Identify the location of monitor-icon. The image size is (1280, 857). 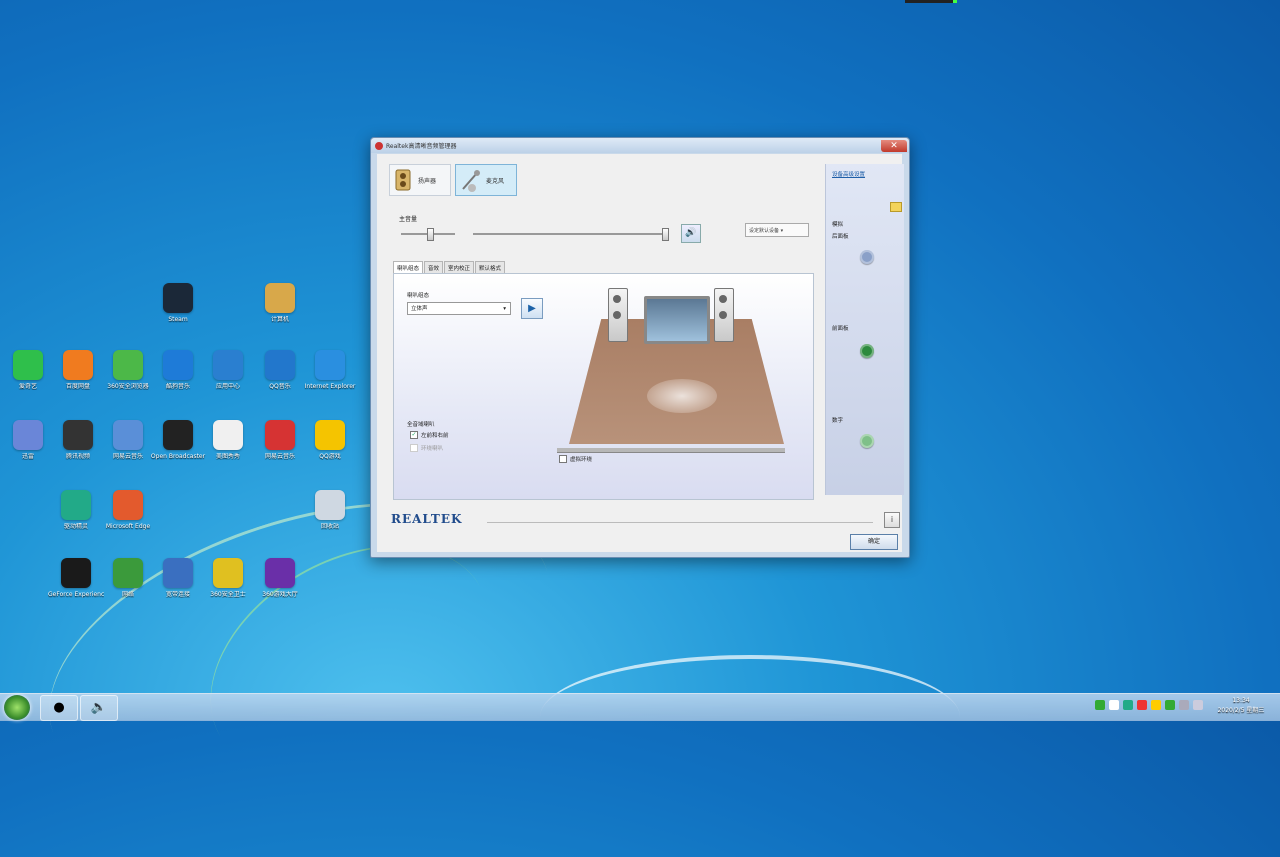
(677, 320).